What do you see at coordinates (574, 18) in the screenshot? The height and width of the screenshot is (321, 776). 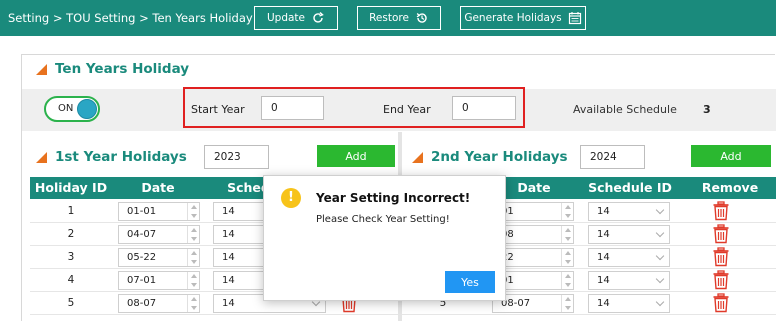 I see `calendar-icon` at bounding box center [574, 18].